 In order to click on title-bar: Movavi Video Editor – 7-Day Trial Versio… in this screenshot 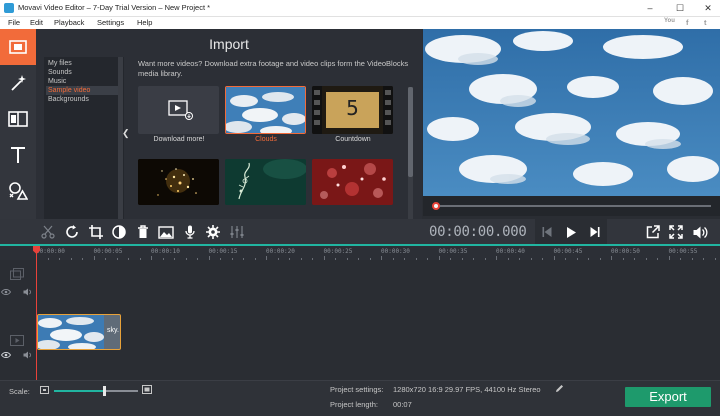, I will do `click(360, 8)`.